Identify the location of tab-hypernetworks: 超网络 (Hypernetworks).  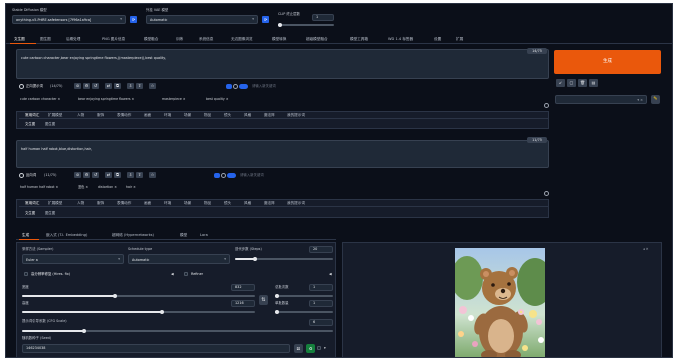
(133, 235).